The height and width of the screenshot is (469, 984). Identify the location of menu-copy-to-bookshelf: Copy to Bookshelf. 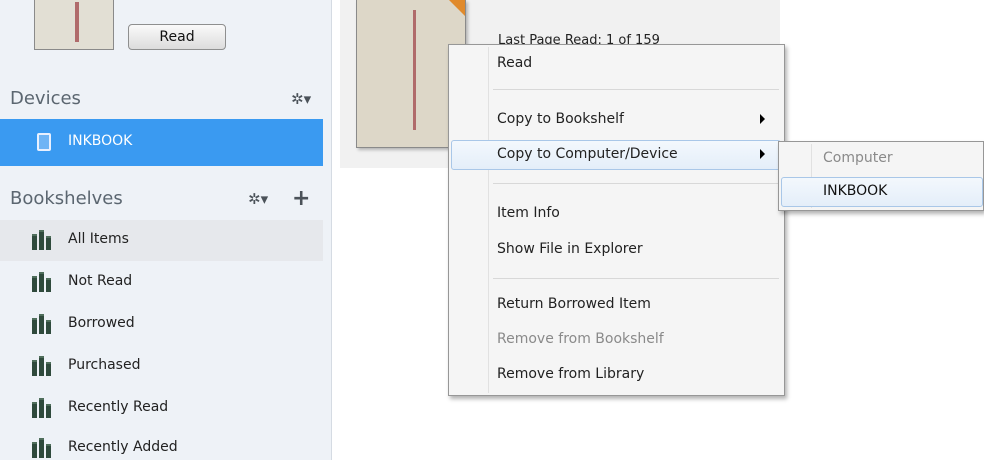
(616, 120).